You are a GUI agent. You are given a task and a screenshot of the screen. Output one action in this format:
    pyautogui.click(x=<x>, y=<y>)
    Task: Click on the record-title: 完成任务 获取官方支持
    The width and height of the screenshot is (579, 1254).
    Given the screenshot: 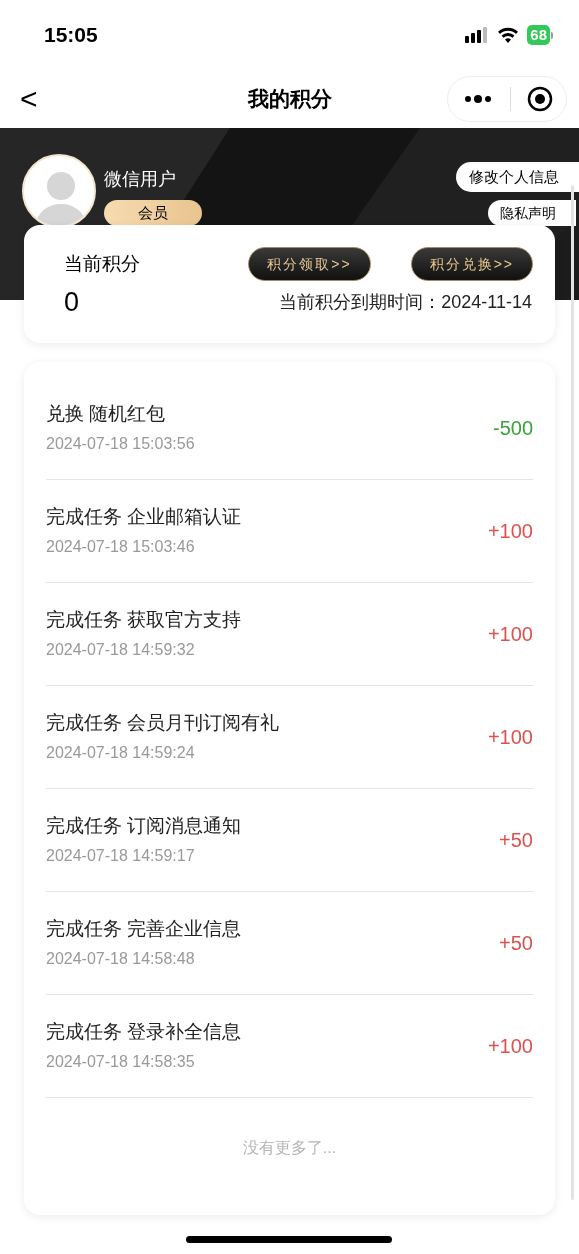 What is the action you would take?
    pyautogui.click(x=144, y=619)
    